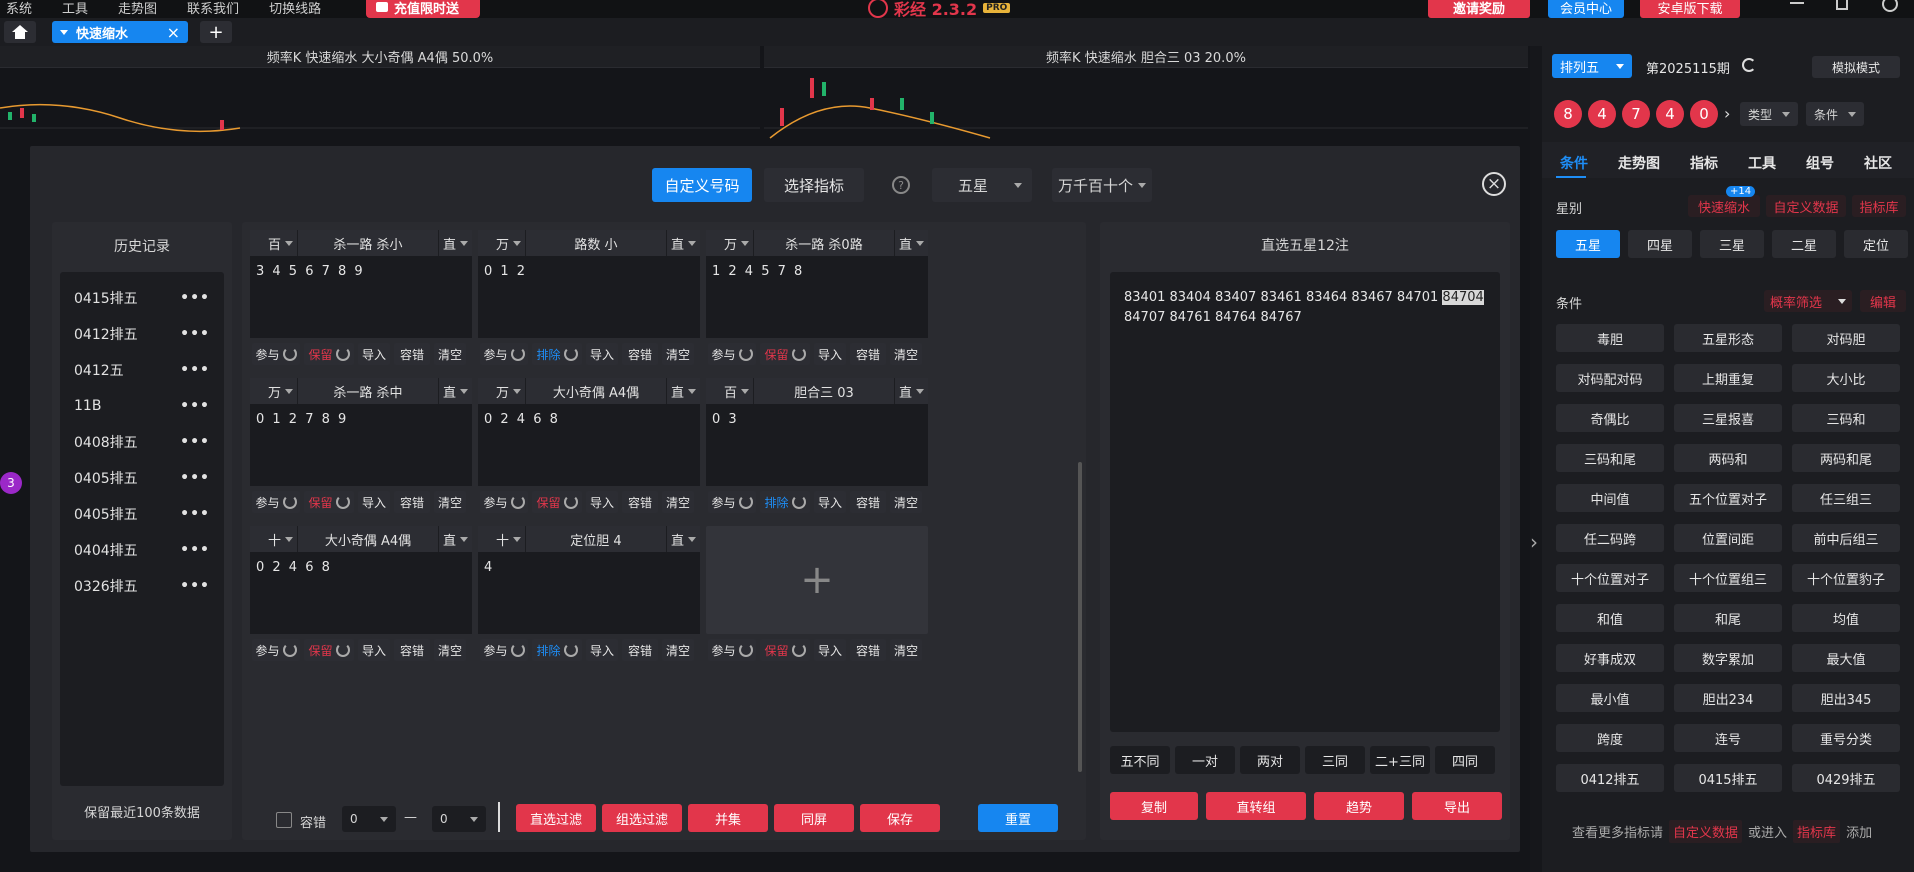 The height and width of the screenshot is (872, 1914). Describe the element at coordinates (1335, 760) in the screenshot. I see `result-filter-button: 三同` at that location.